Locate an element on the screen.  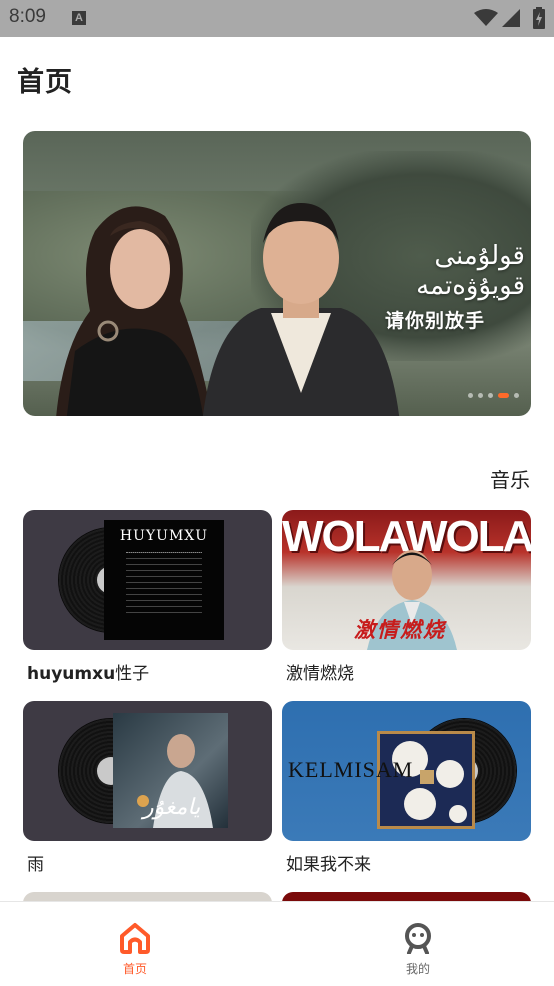
cover-subtitle: 激情燃烧 is located at coordinates (400, 630).